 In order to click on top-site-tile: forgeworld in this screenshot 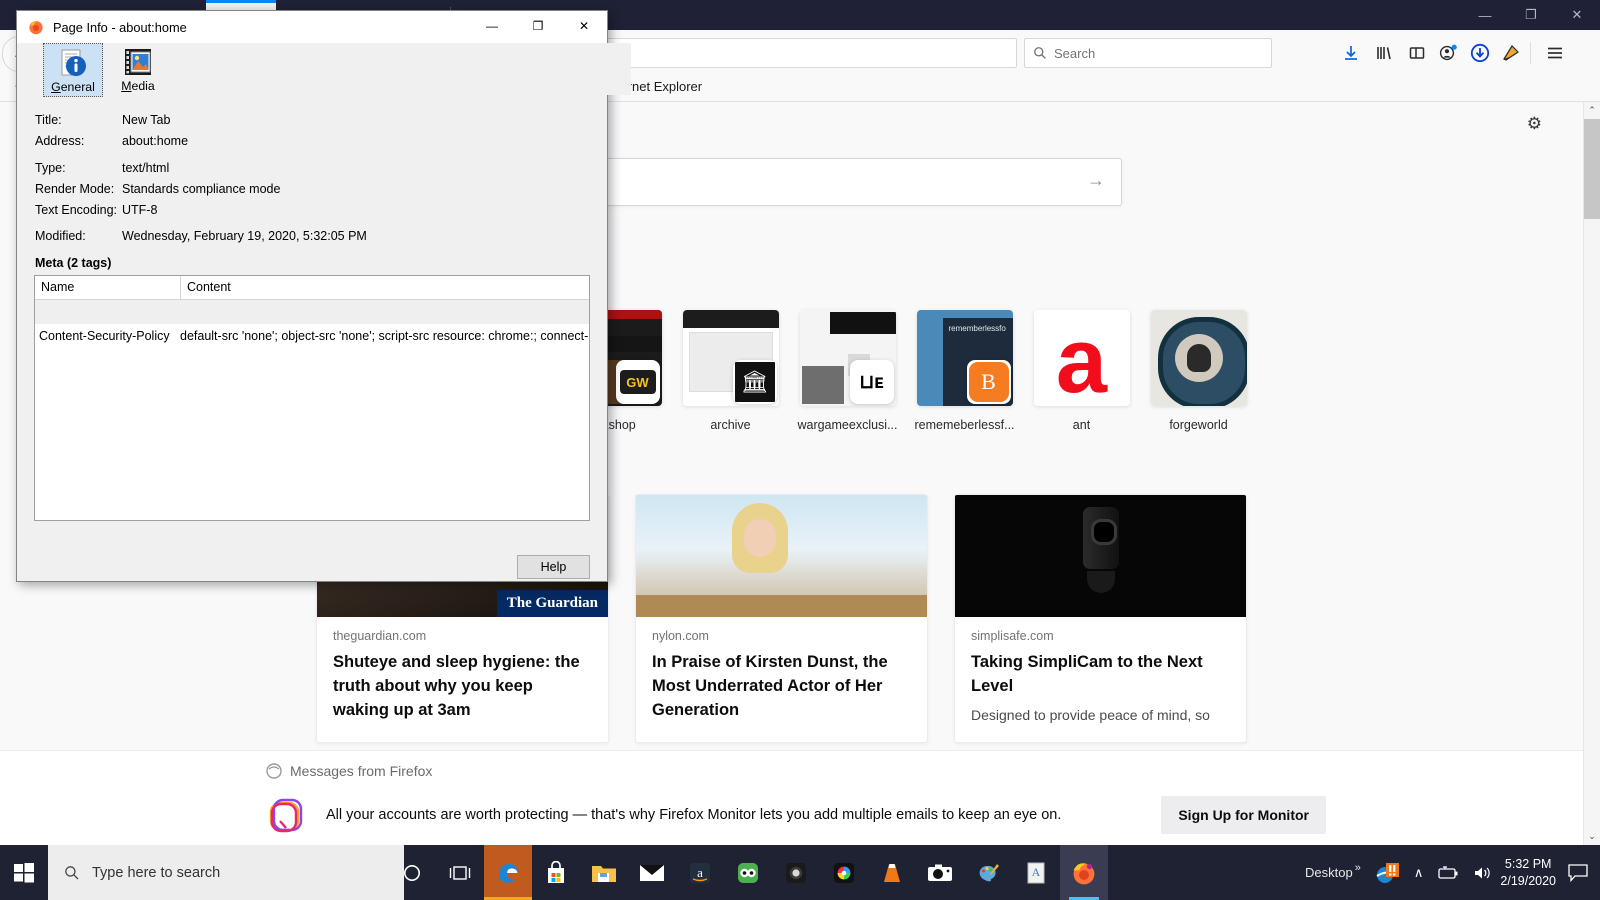, I will do `click(1198, 371)`.